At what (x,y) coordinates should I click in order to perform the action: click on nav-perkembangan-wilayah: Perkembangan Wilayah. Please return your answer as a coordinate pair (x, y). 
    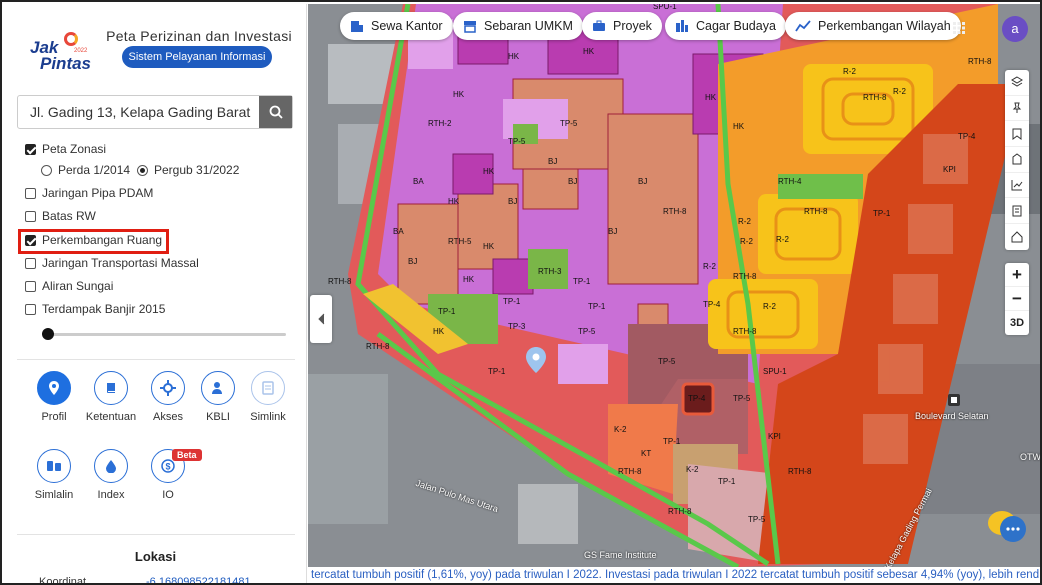
    Looking at the image, I should click on (873, 26).